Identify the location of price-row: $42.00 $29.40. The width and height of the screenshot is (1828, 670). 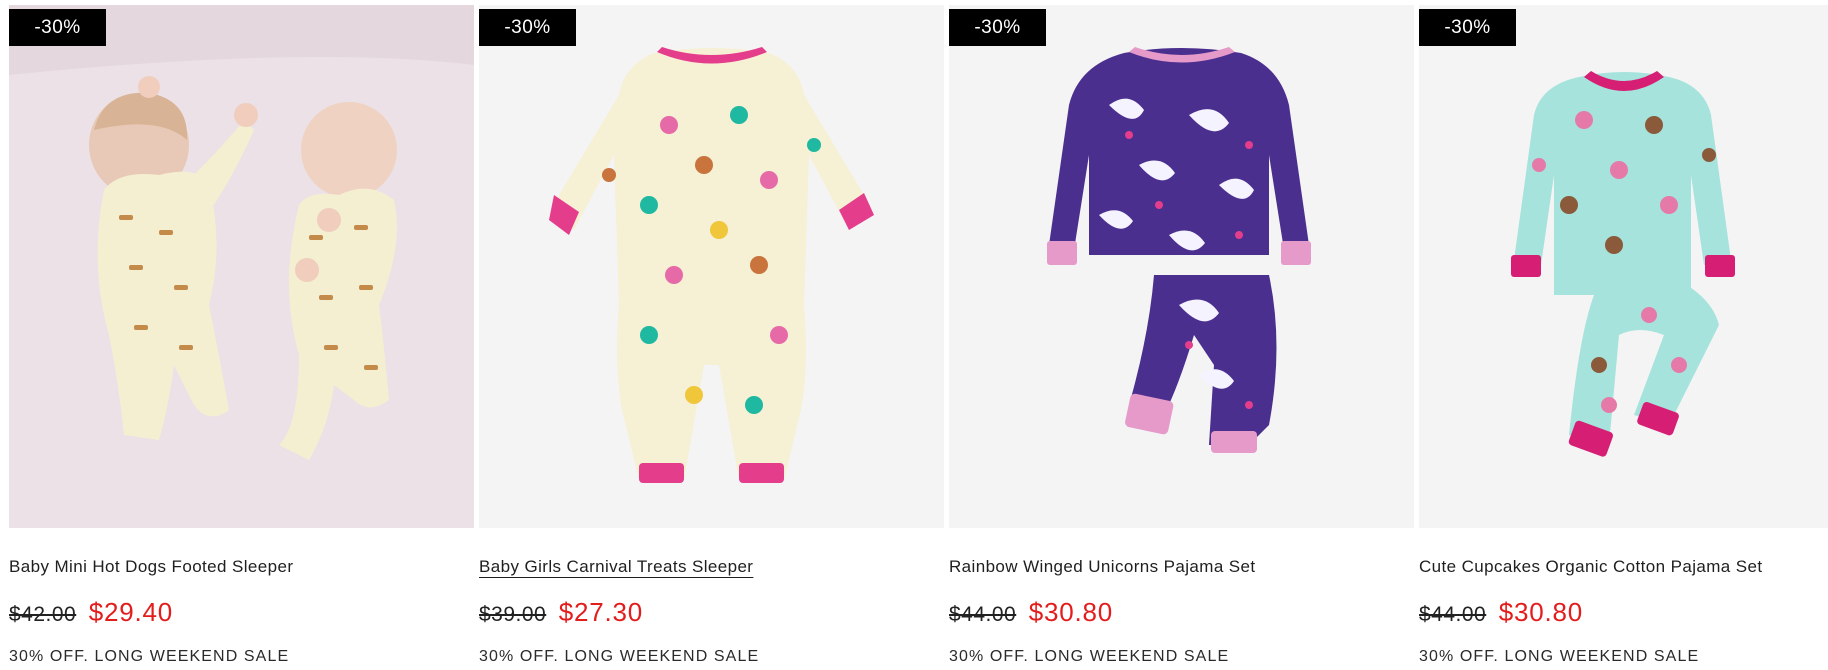
(91, 612).